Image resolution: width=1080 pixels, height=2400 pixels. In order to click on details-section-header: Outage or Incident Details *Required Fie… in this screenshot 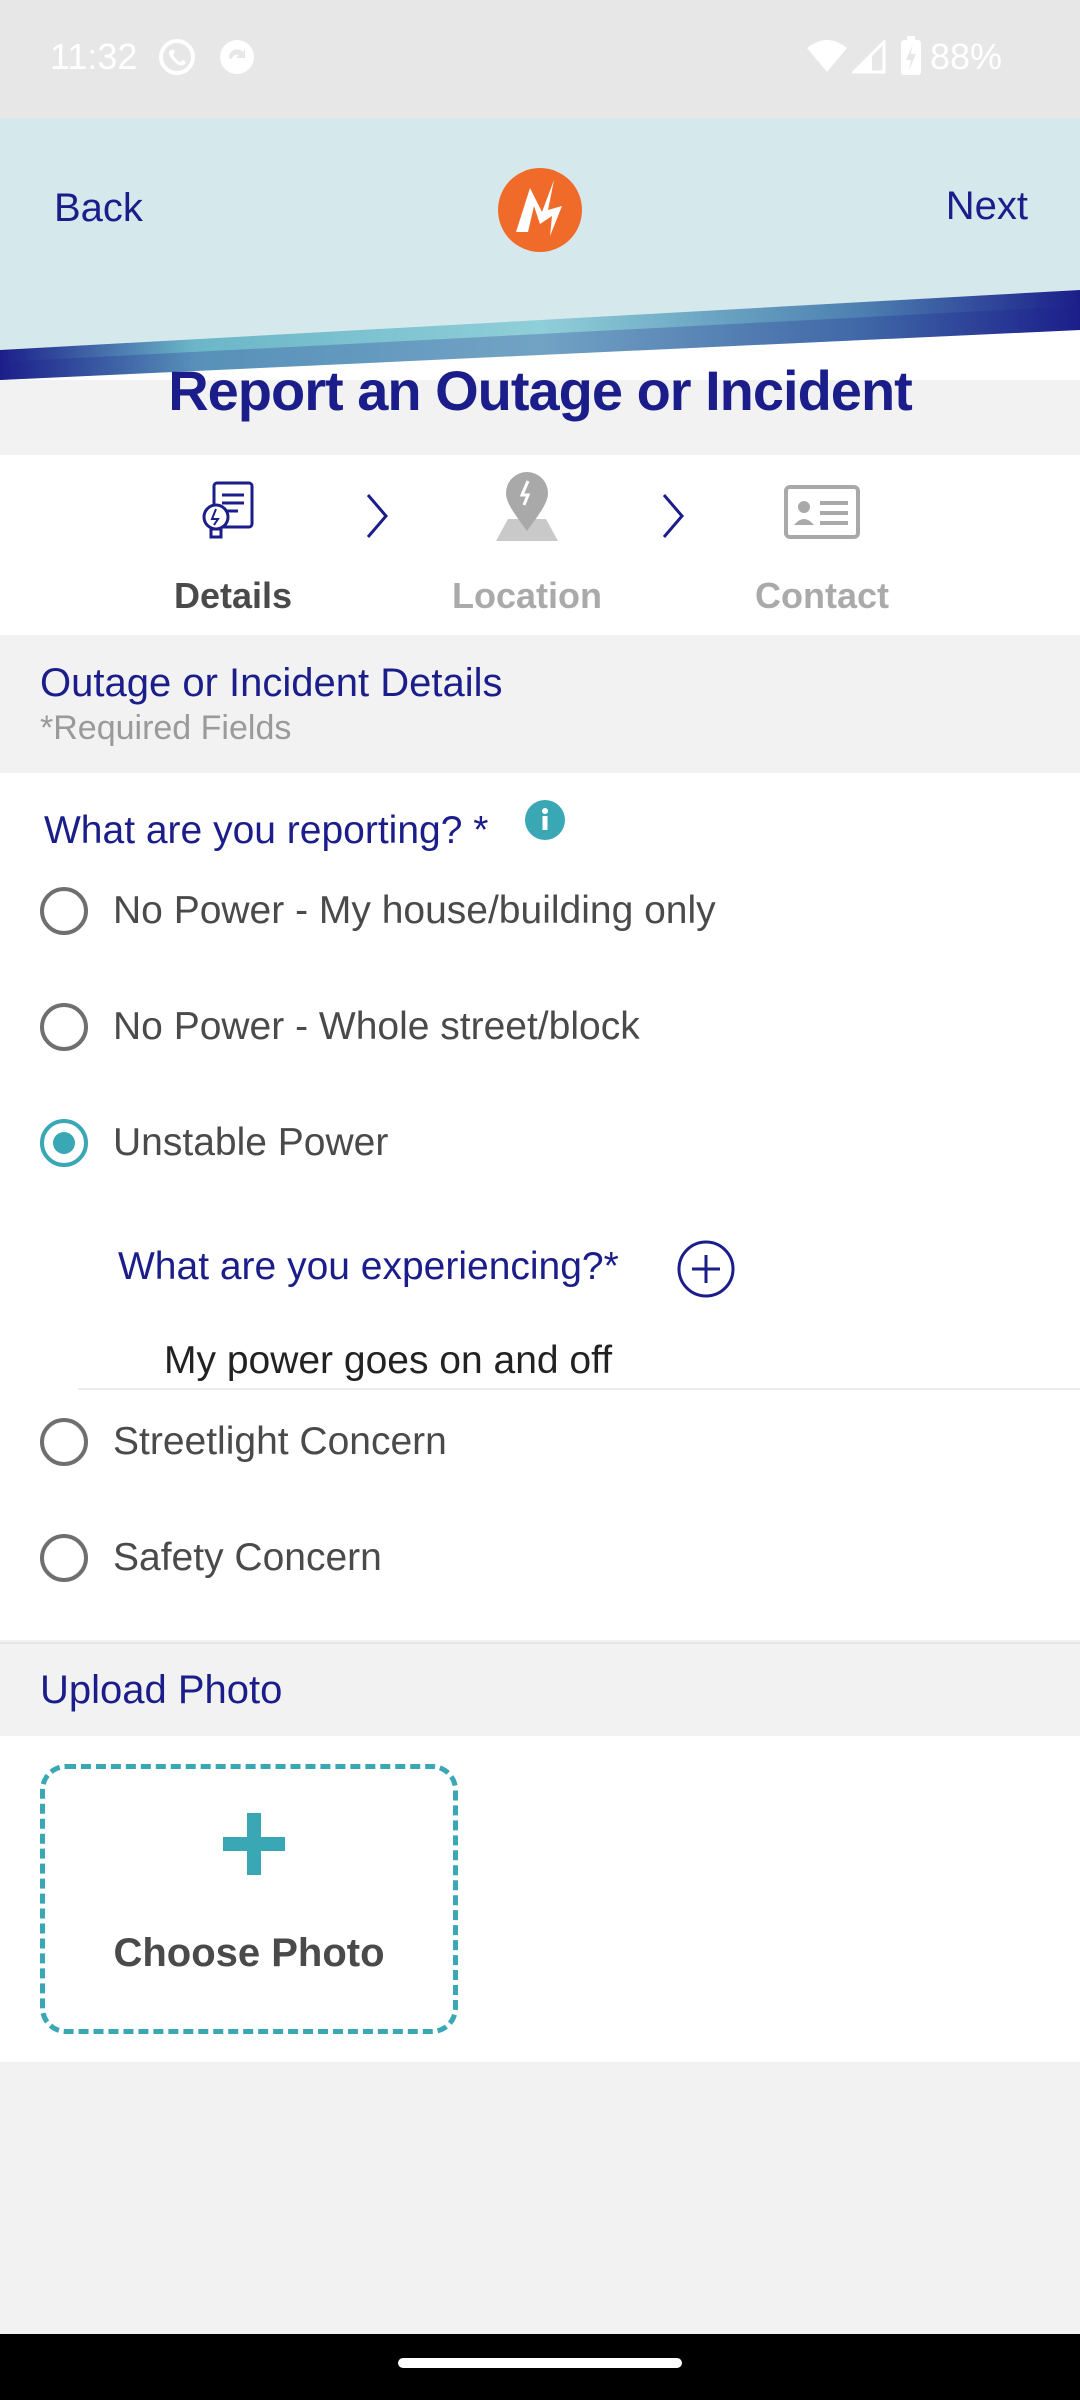, I will do `click(540, 704)`.